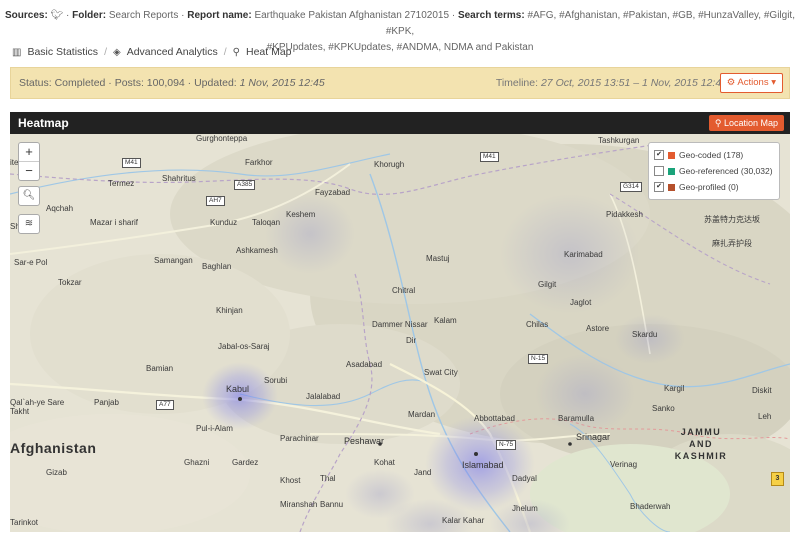 The width and height of the screenshot is (800, 534). What do you see at coordinates (56, 472) in the screenshot?
I see `map-label-gizab: Gizab` at bounding box center [56, 472].